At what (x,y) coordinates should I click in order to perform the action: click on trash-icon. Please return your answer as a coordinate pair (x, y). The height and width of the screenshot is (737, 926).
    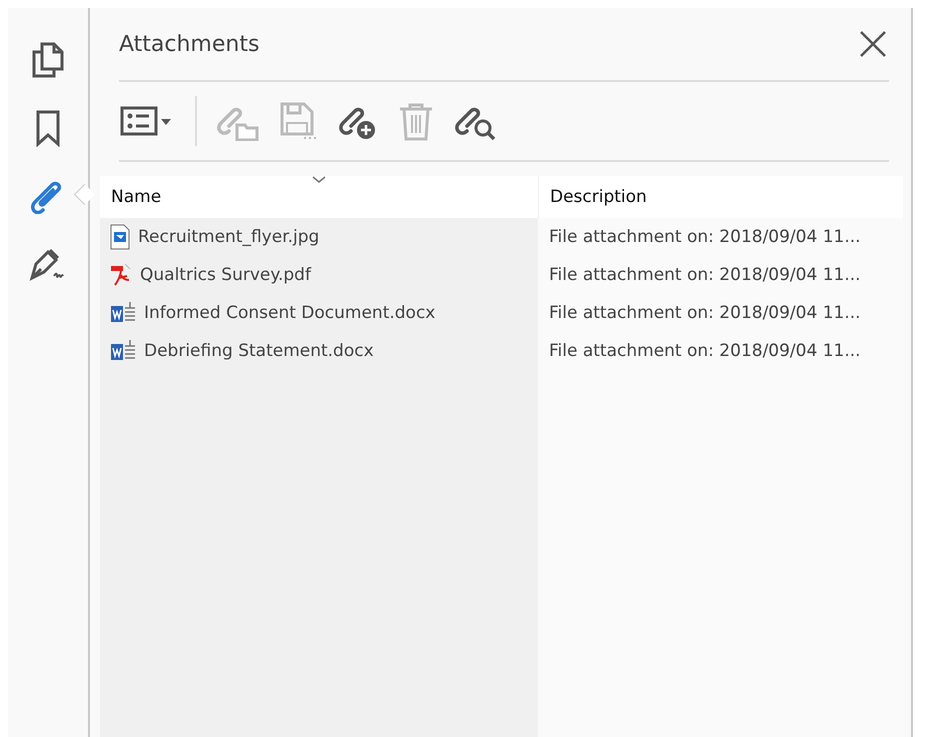
    Looking at the image, I should click on (416, 121).